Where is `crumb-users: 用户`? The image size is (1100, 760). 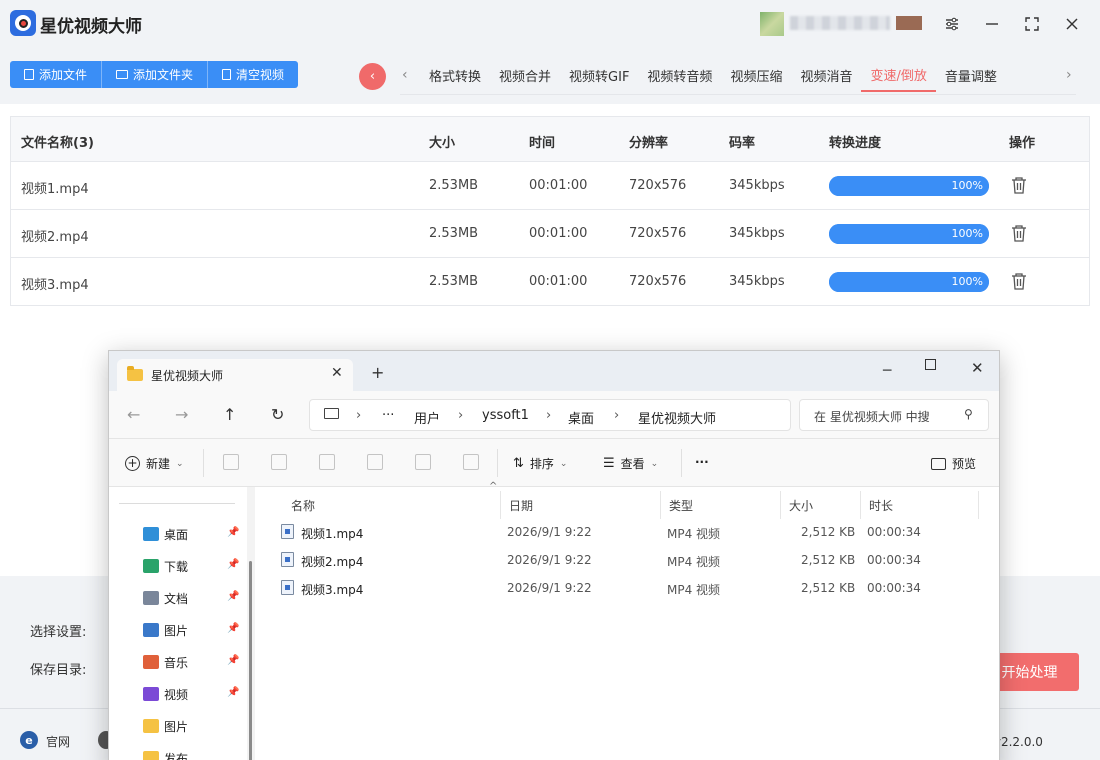 crumb-users: 用户 is located at coordinates (427, 417).